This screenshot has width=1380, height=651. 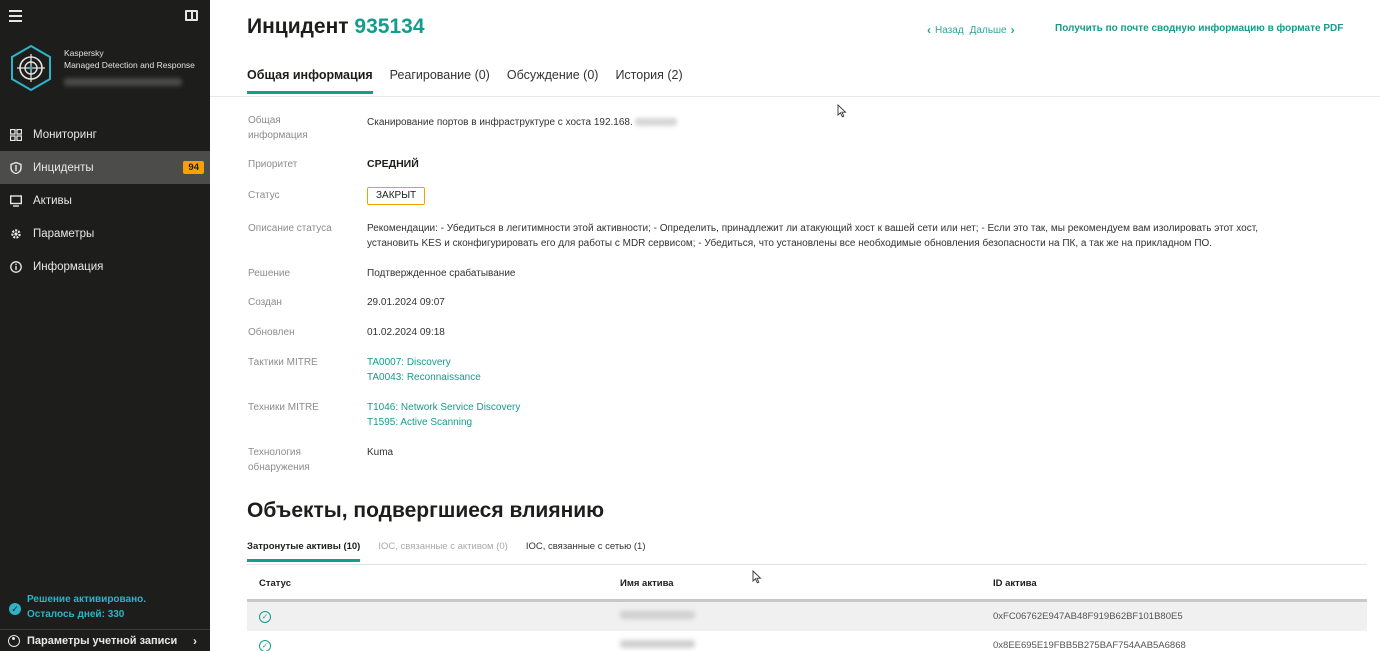 What do you see at coordinates (105, 233) in the screenshot?
I see `sidebar-item-settings: Параметры` at bounding box center [105, 233].